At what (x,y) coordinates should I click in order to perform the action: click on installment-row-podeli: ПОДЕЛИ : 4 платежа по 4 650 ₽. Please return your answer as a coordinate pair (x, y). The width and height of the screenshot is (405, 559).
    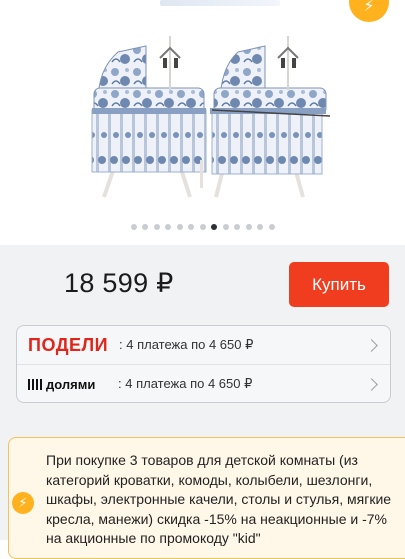
    Looking at the image, I should click on (203, 345).